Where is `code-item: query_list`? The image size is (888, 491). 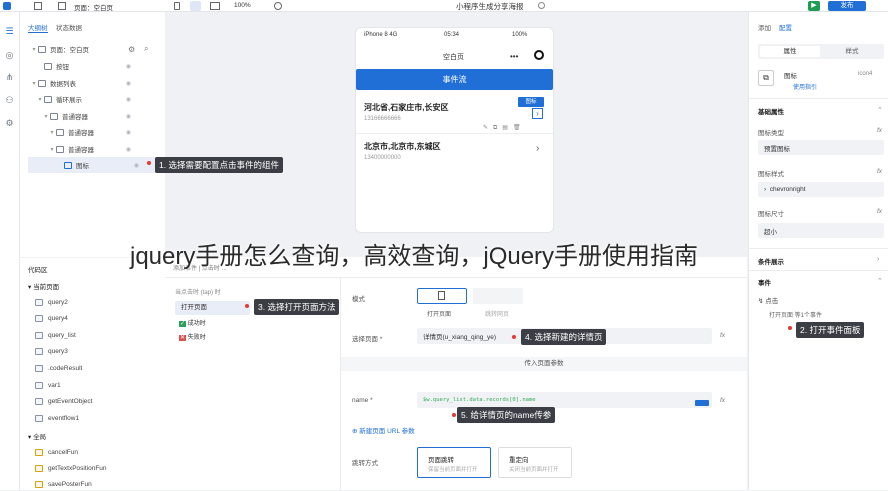
code-item: query_list is located at coordinates (100, 335).